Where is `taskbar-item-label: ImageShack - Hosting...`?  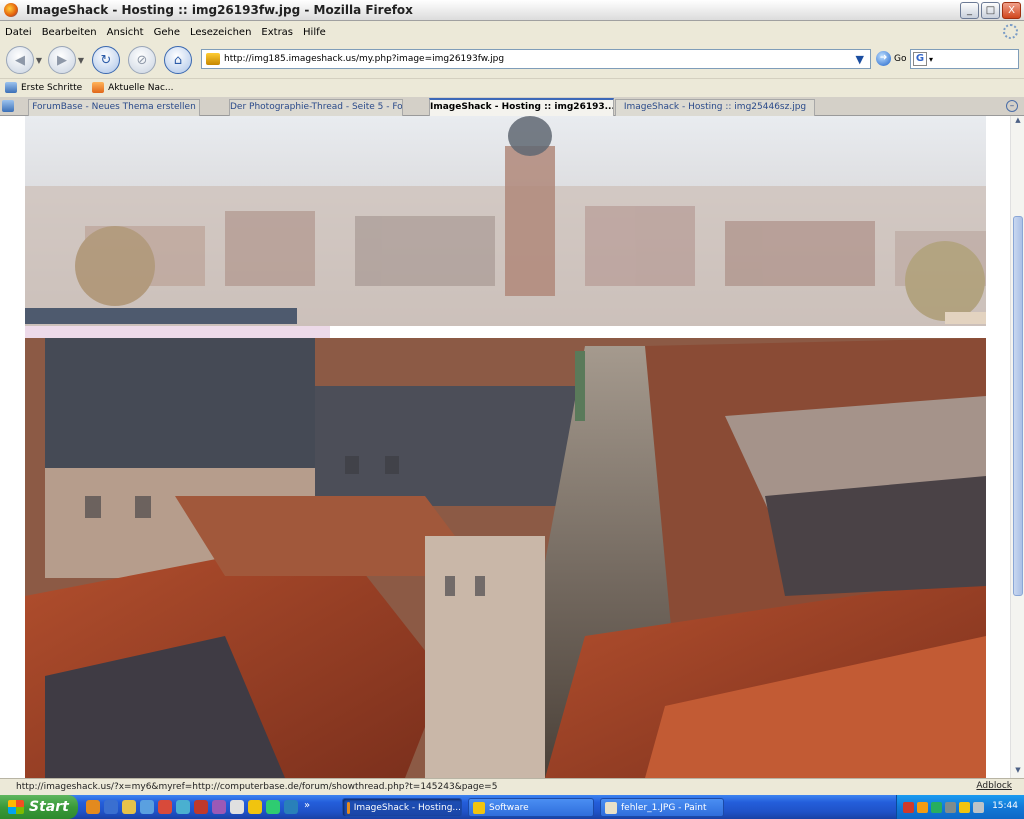 taskbar-item-label: ImageShack - Hosting... is located at coordinates (407, 807).